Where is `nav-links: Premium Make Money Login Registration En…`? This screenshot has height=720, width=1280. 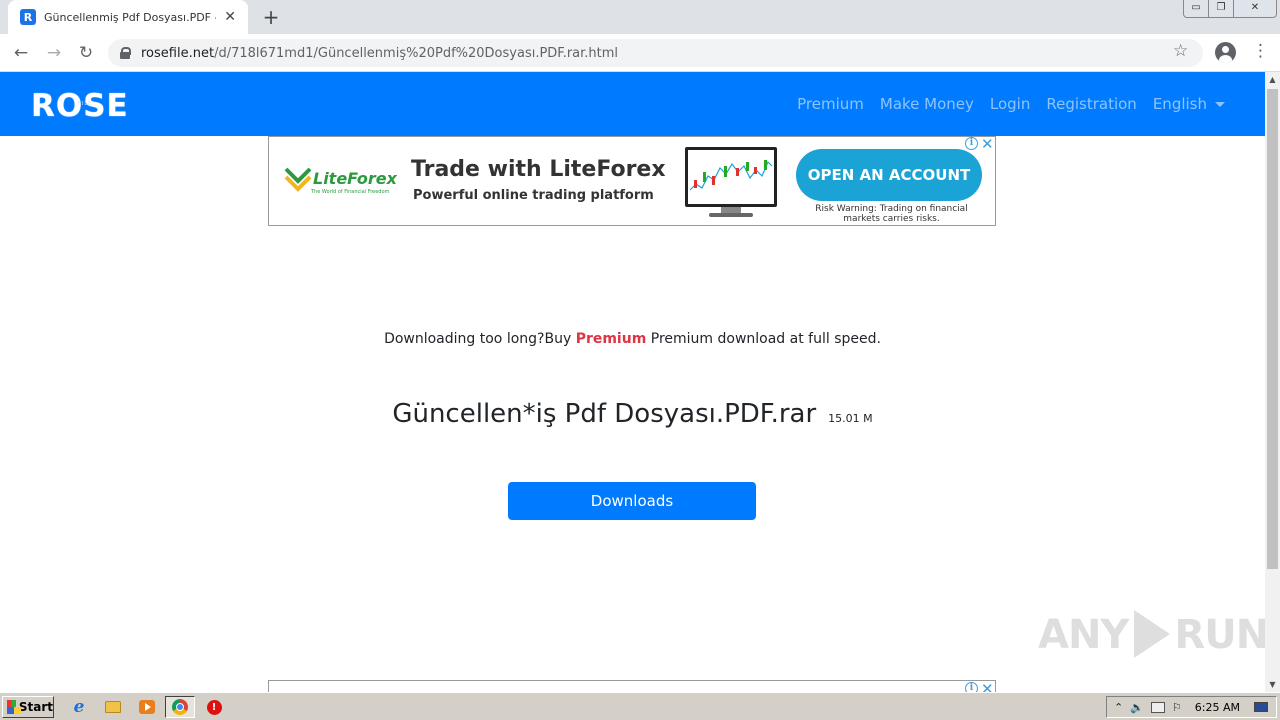
nav-links: Premium Make Money Login Registration En… is located at coordinates (1003, 104).